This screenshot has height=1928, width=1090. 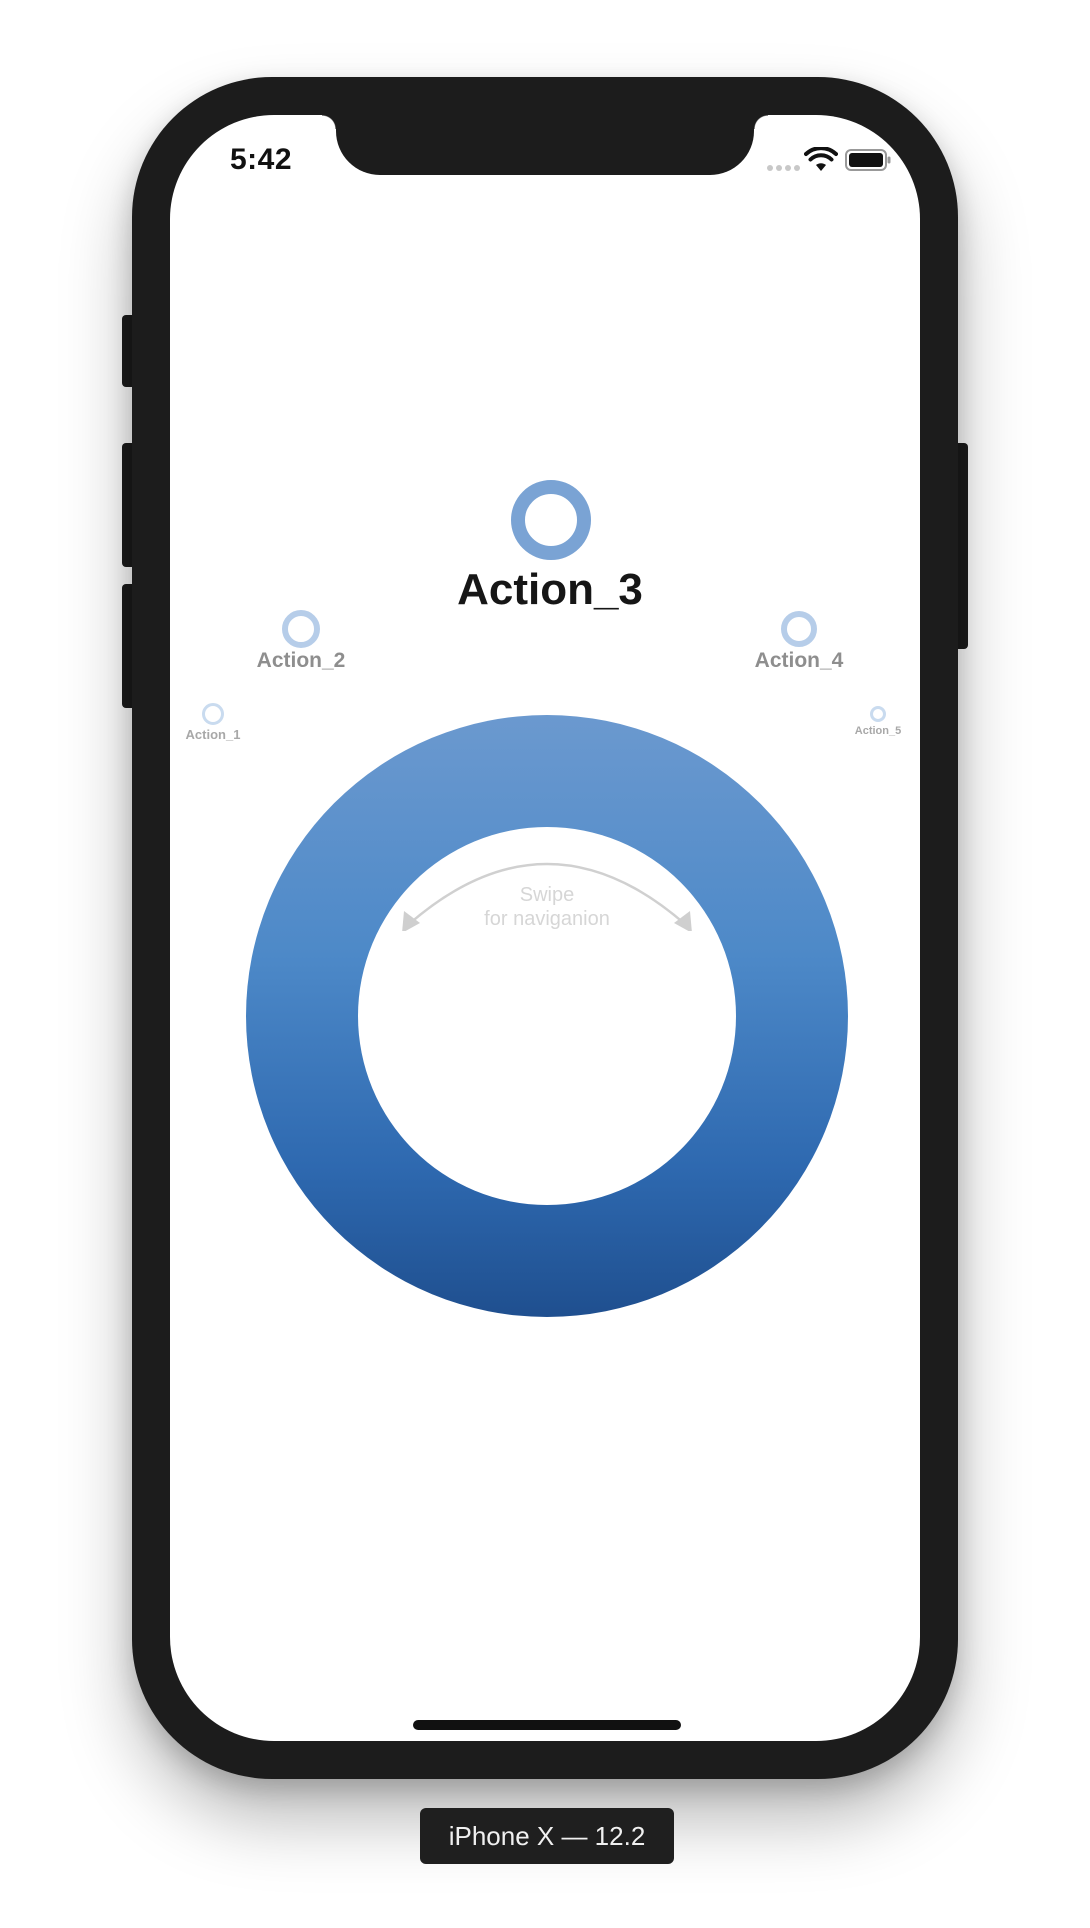 What do you see at coordinates (868, 160) in the screenshot?
I see `battery-icon` at bounding box center [868, 160].